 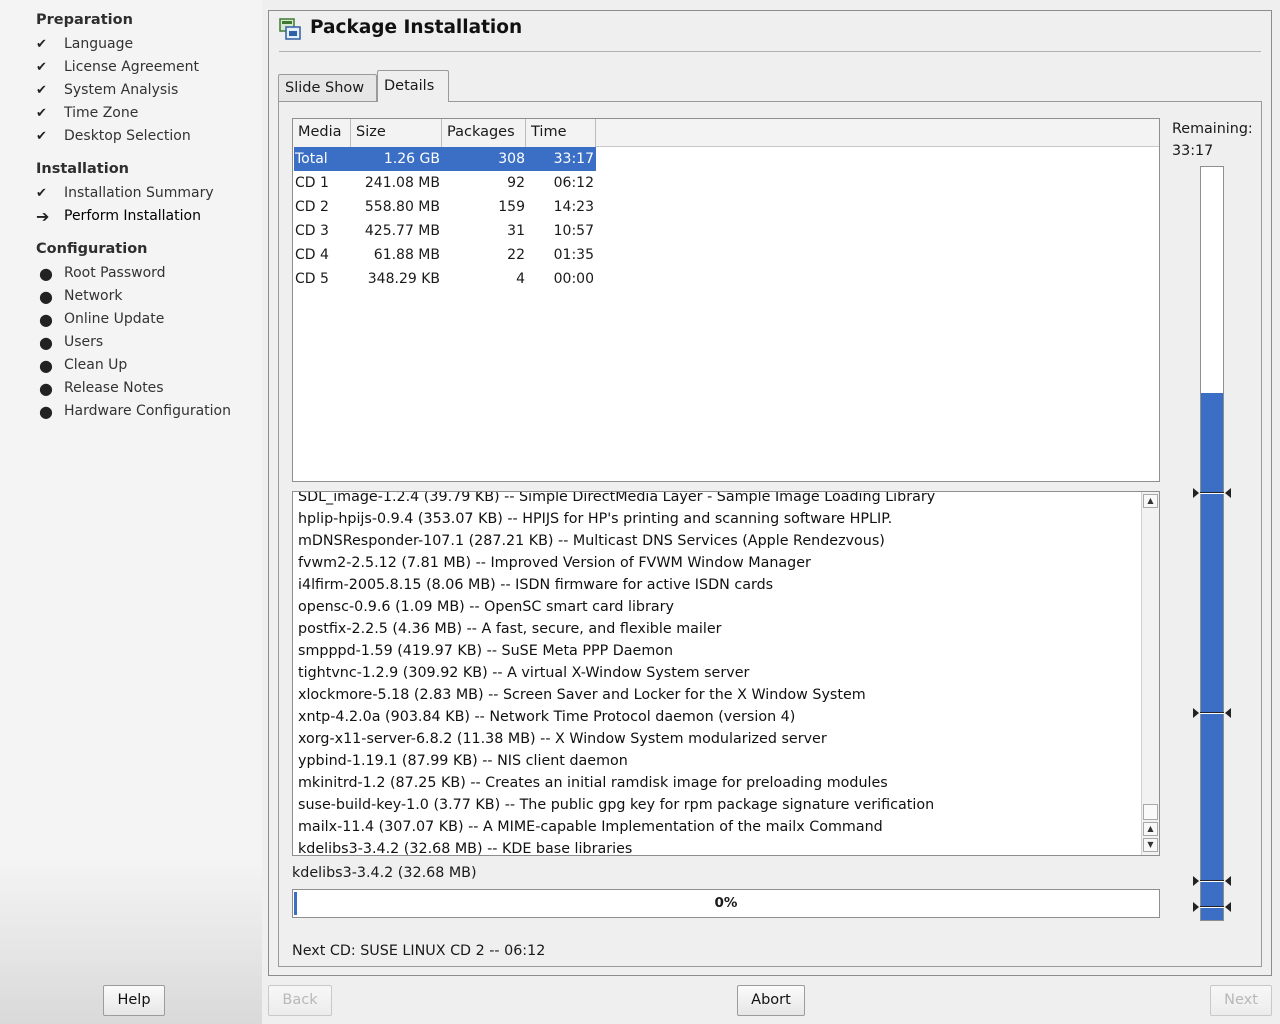 What do you see at coordinates (127, 136) in the screenshot?
I see `step-label: Desktop Selection` at bounding box center [127, 136].